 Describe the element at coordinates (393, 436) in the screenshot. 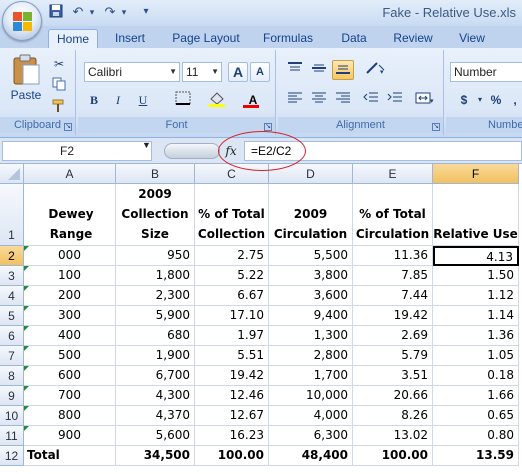

I see `table-cell: 13.02` at that location.